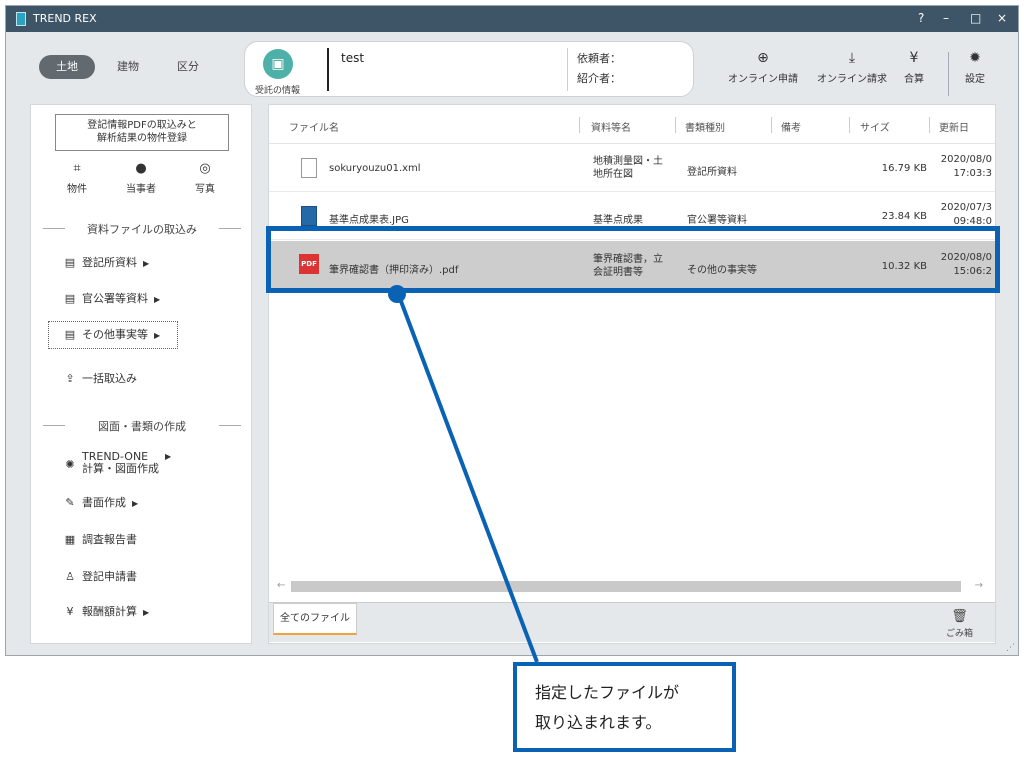 This screenshot has height=757, width=1024. I want to click on callout-leader-line, so click(468, 479).